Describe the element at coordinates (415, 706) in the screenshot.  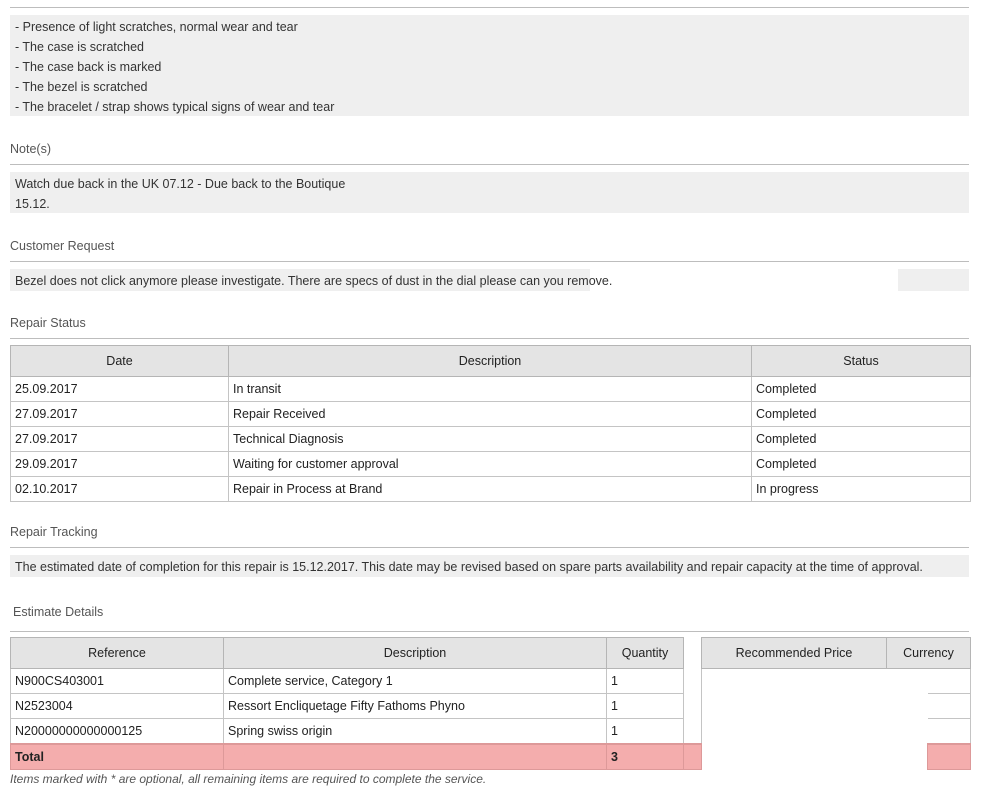
I see `description-cell: Ressort Encliquetage Fifty Fathoms Phyno` at that location.